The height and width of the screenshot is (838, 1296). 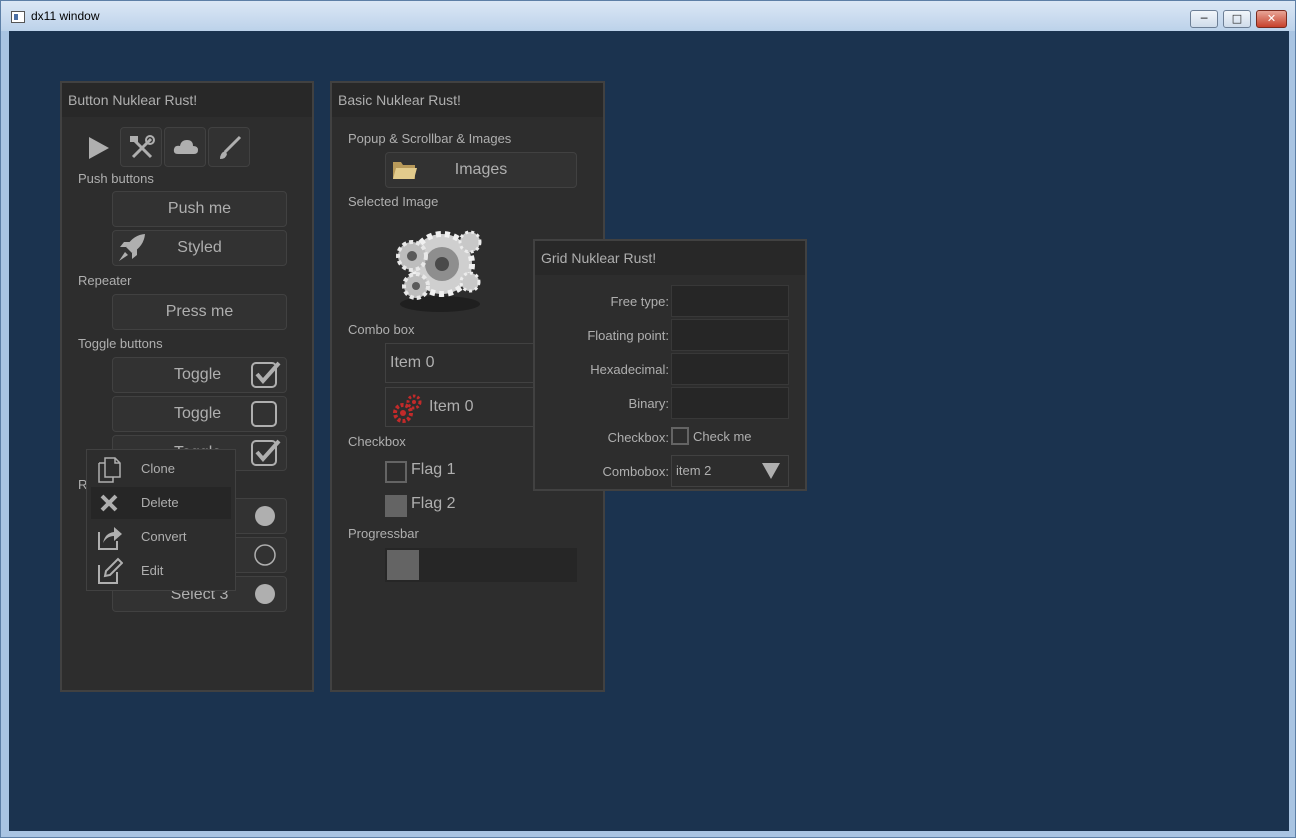 What do you see at coordinates (110, 538) in the screenshot?
I see `convert-icon` at bounding box center [110, 538].